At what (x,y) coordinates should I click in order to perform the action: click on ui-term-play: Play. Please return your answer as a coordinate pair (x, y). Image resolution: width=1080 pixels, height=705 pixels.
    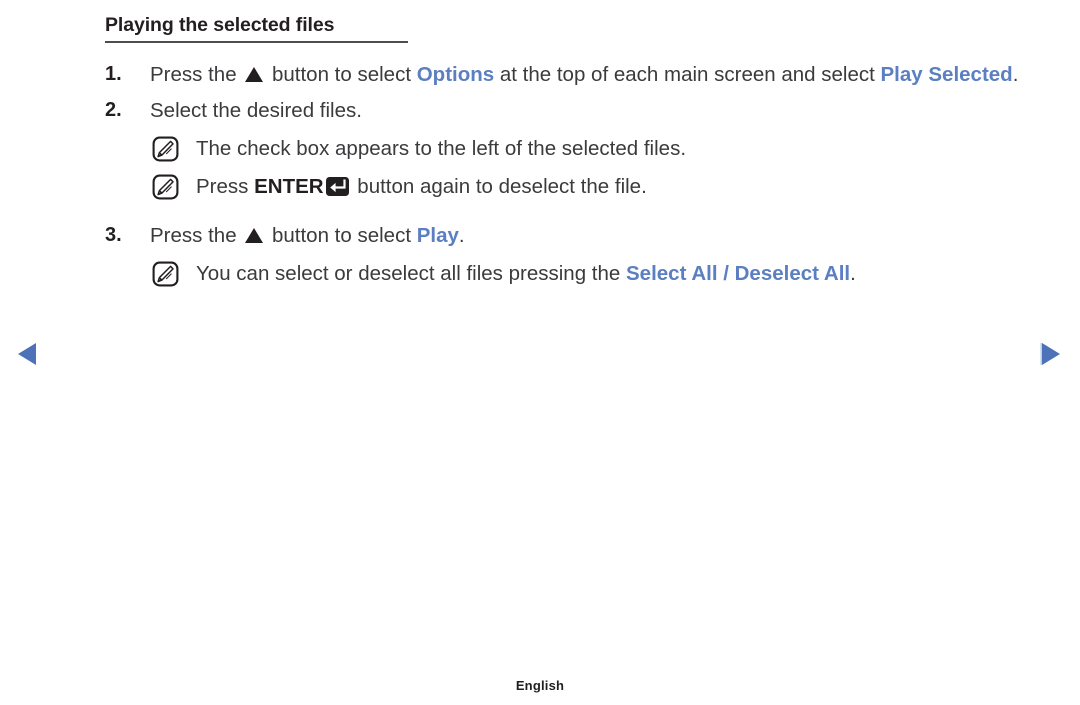
    Looking at the image, I should click on (438, 235).